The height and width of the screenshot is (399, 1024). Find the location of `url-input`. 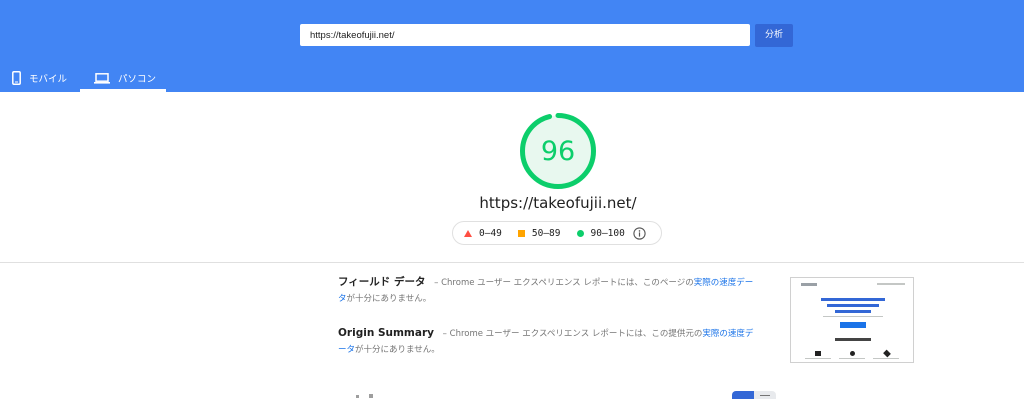

url-input is located at coordinates (525, 35).